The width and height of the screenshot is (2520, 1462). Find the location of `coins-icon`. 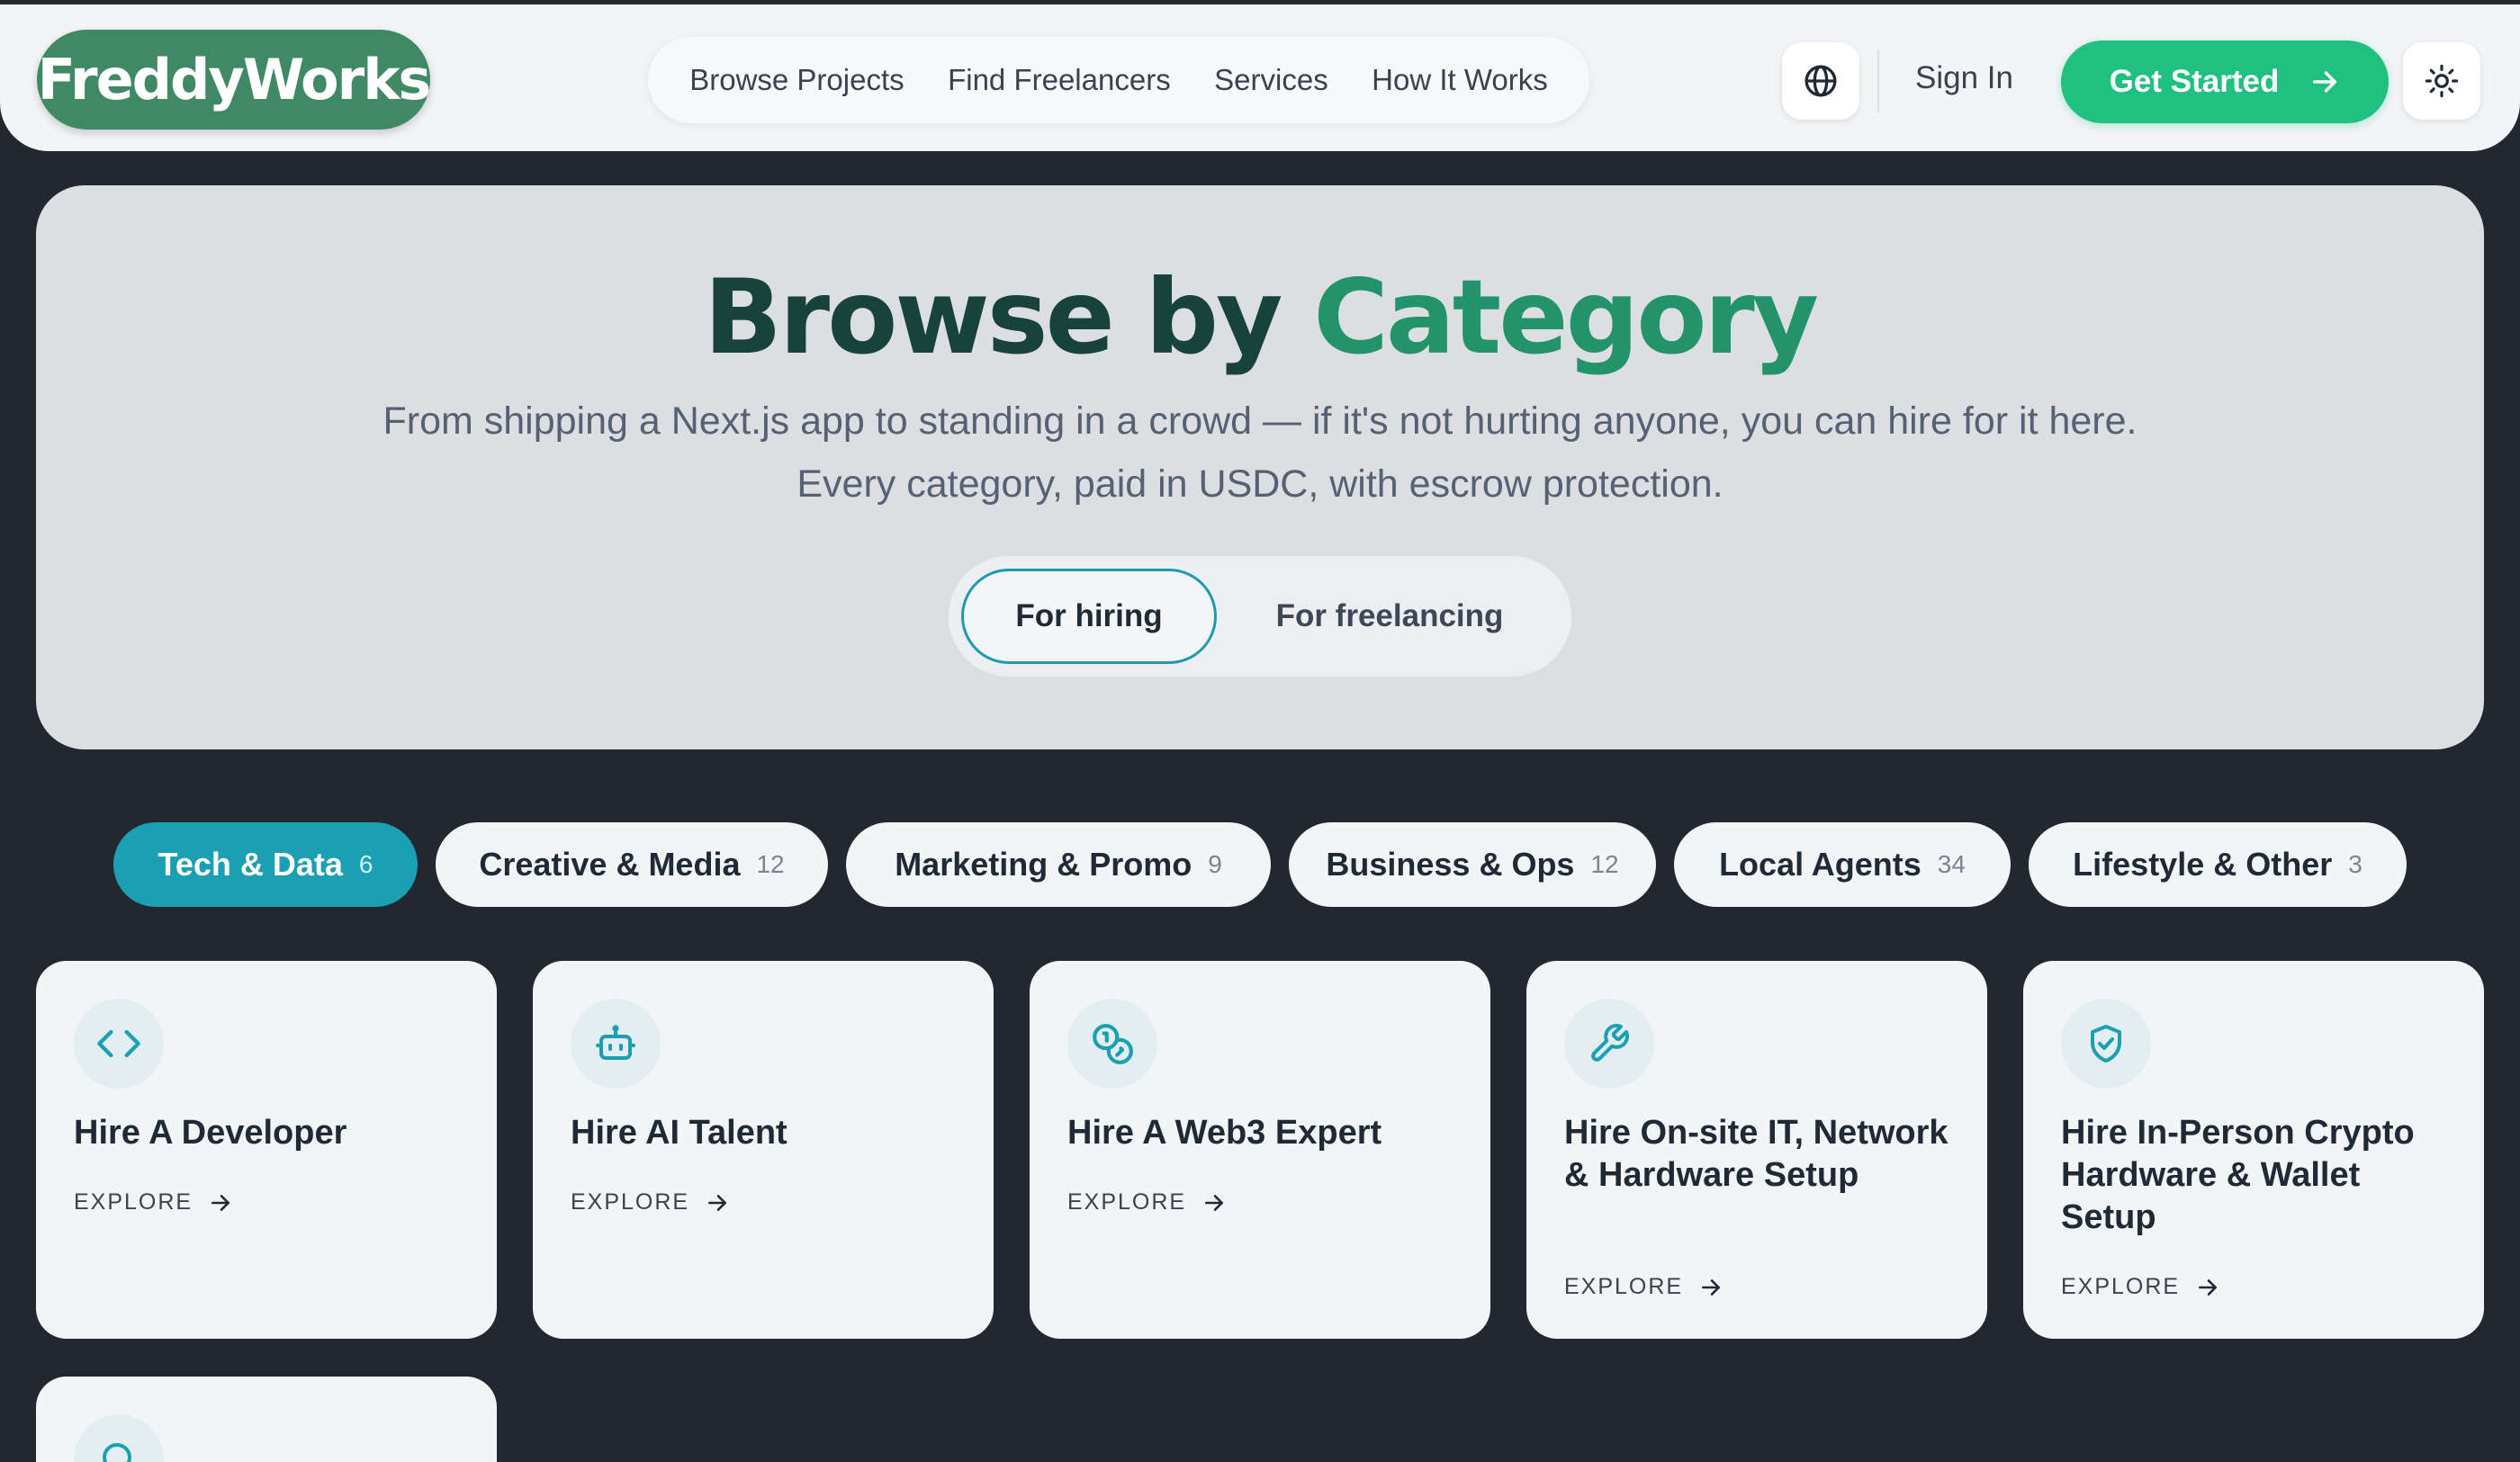

coins-icon is located at coordinates (1113, 1044).